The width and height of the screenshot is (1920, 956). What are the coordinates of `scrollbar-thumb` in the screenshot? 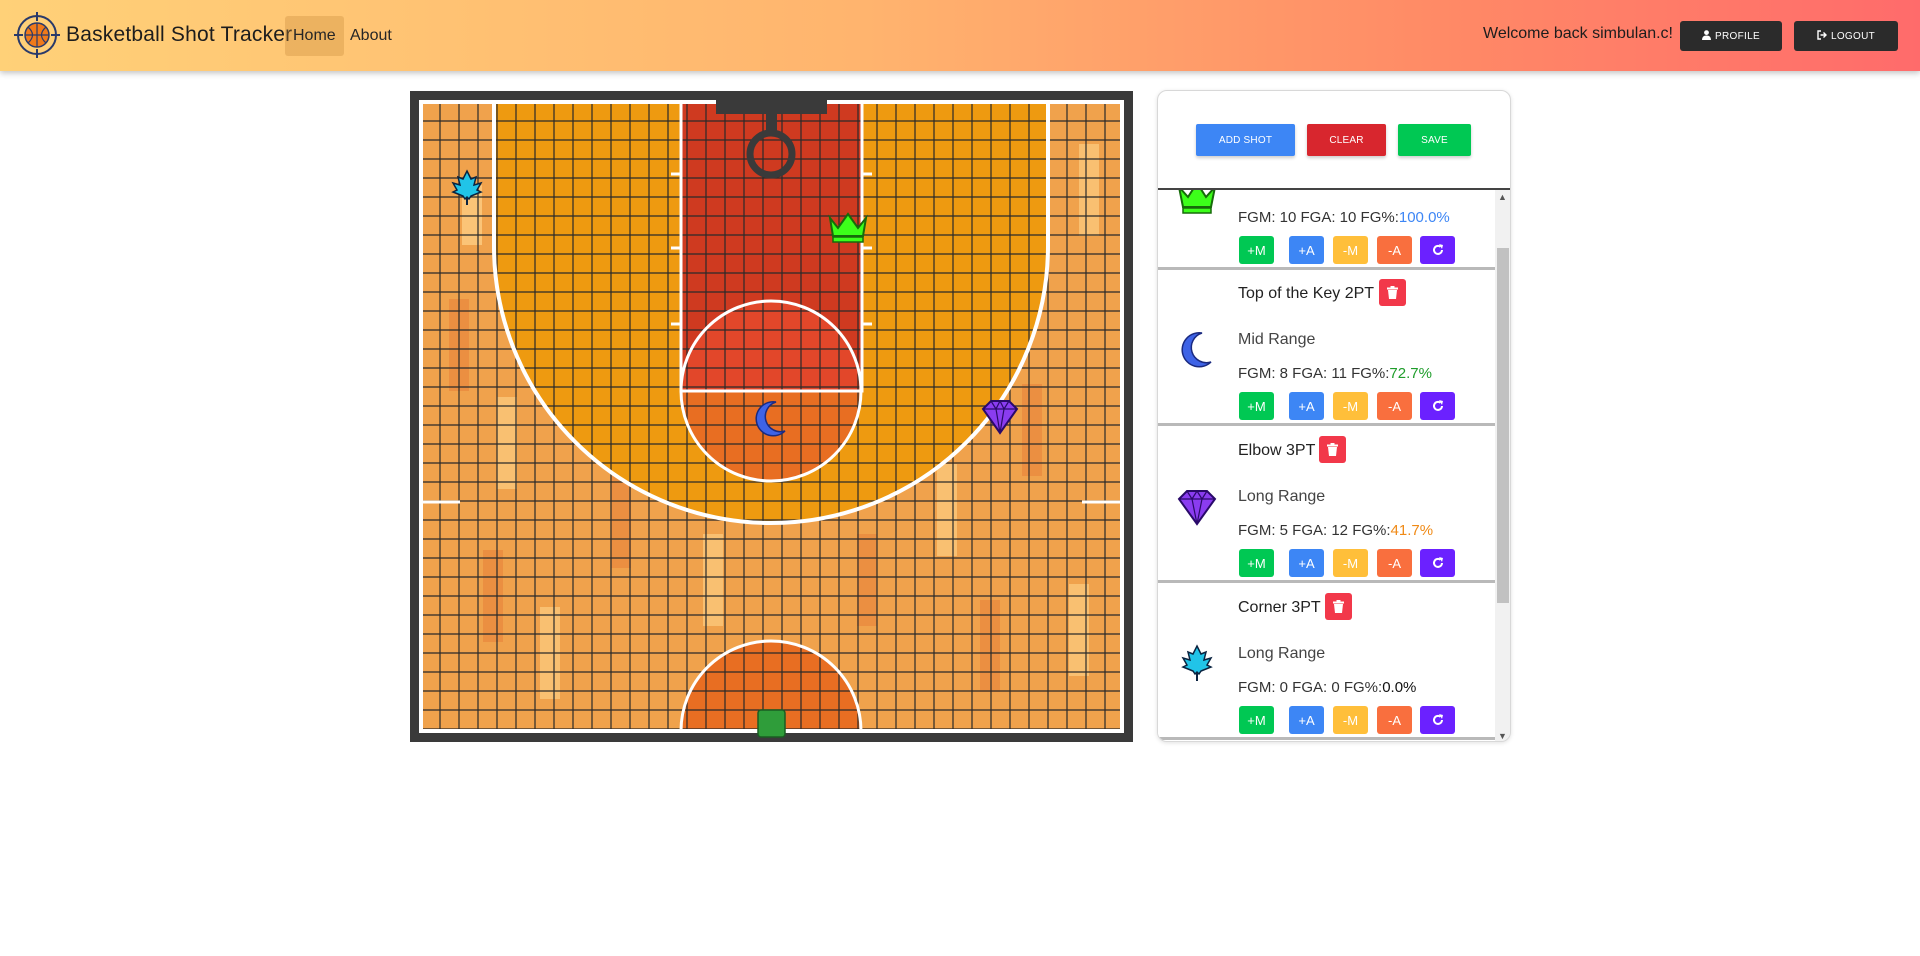 It's located at (1503, 425).